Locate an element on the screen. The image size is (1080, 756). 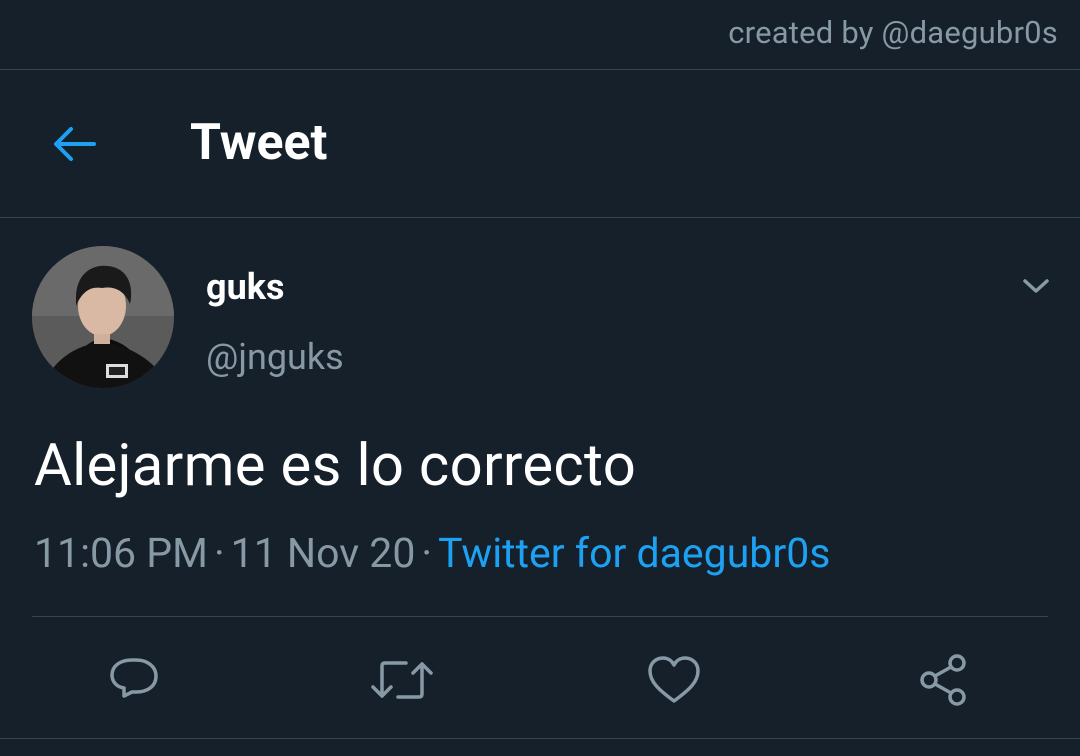
retweet-icon is located at coordinates (402, 680).